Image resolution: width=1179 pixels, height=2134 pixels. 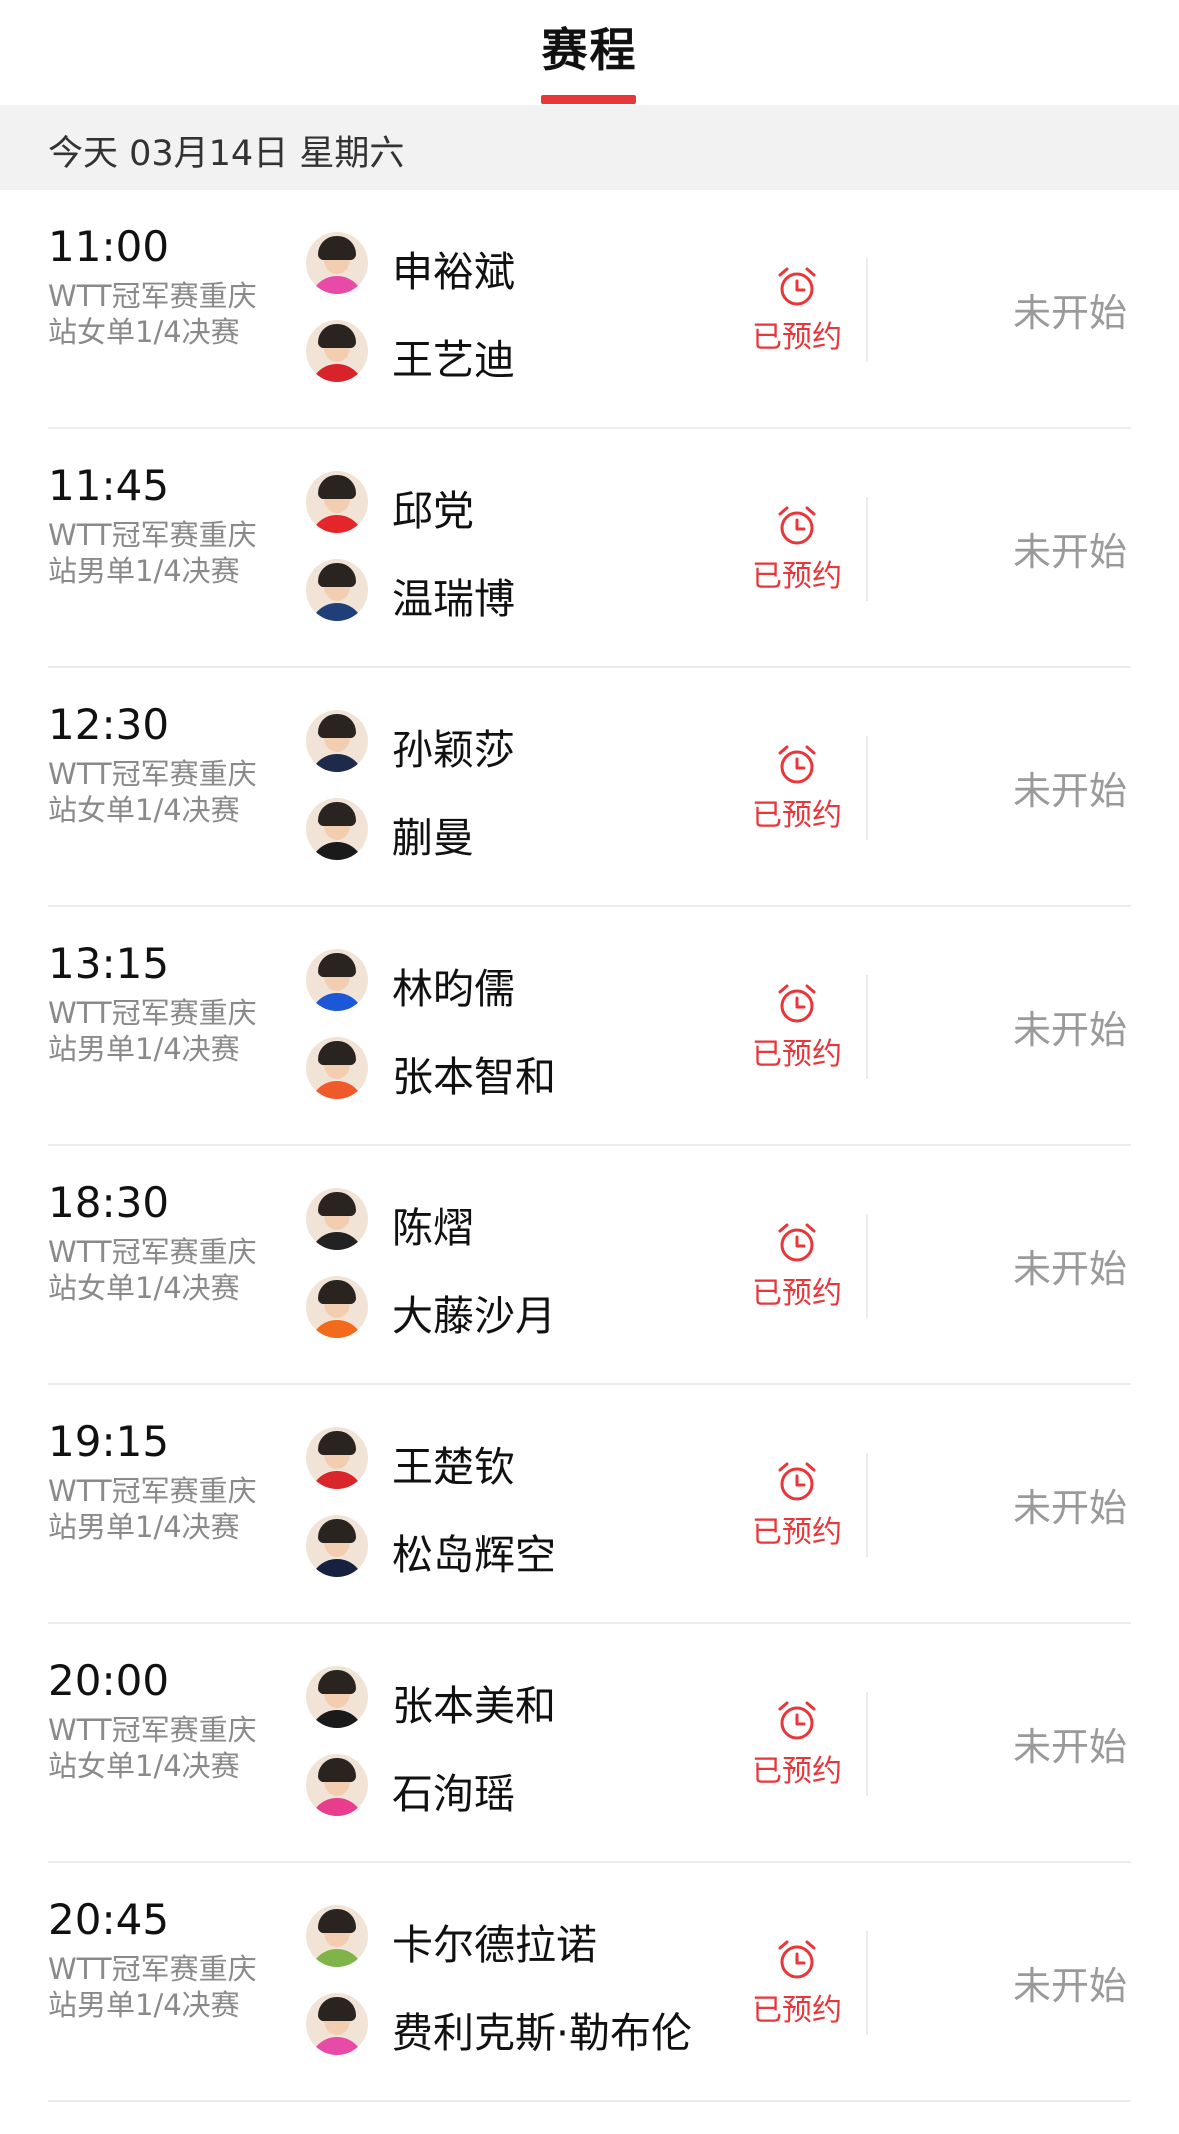 What do you see at coordinates (453, 1794) in the screenshot?
I see `player-name: 石洵瑶` at bounding box center [453, 1794].